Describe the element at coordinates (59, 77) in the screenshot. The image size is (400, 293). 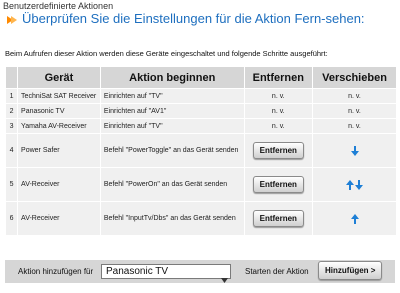
I see `col-device: Gerät` at that location.